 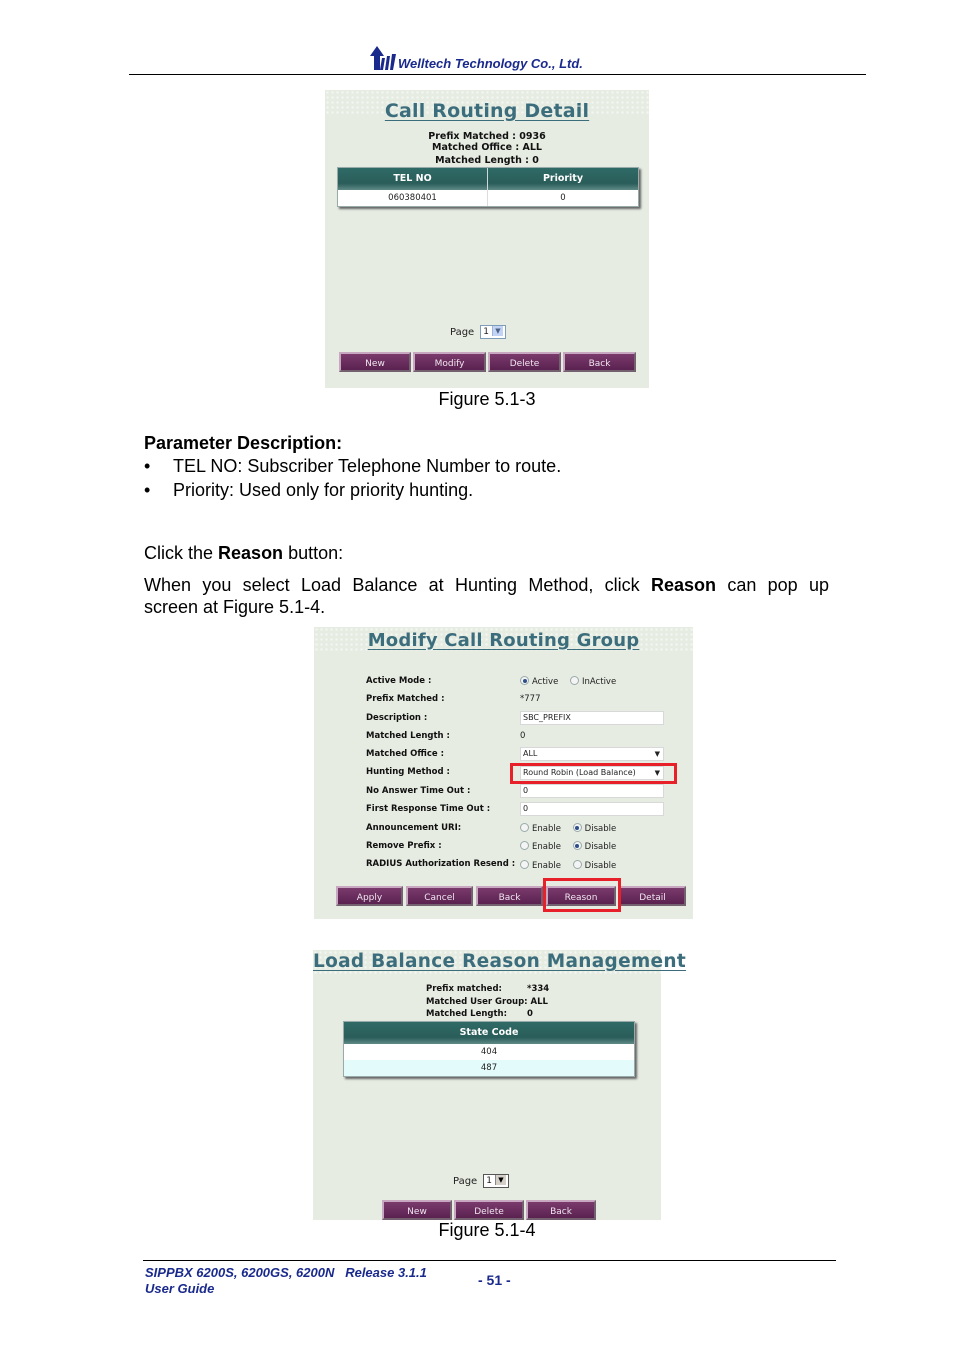 What do you see at coordinates (497, 74) in the screenshot?
I see `header-divider` at bounding box center [497, 74].